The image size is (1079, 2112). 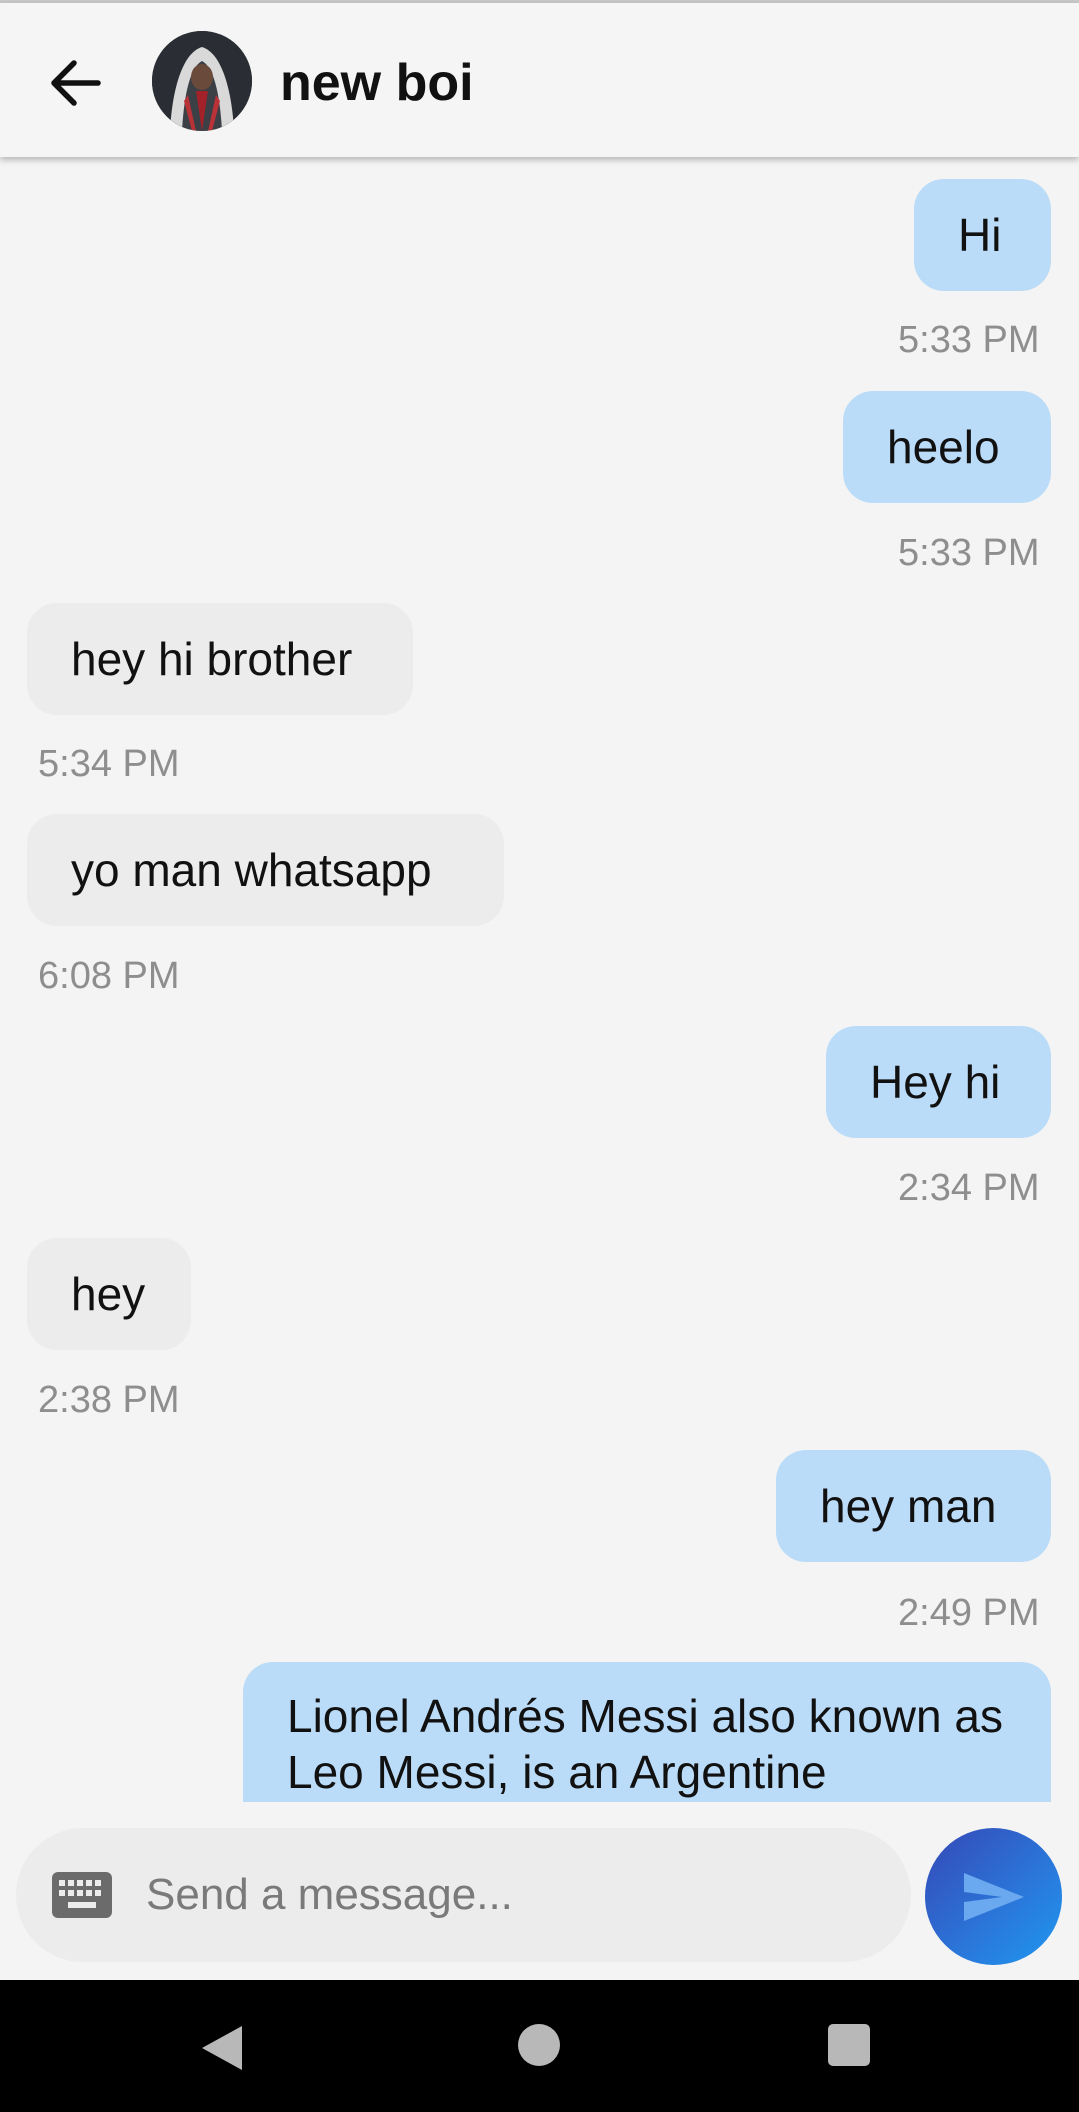 I want to click on nav-recents-icon, so click(x=849, y=2045).